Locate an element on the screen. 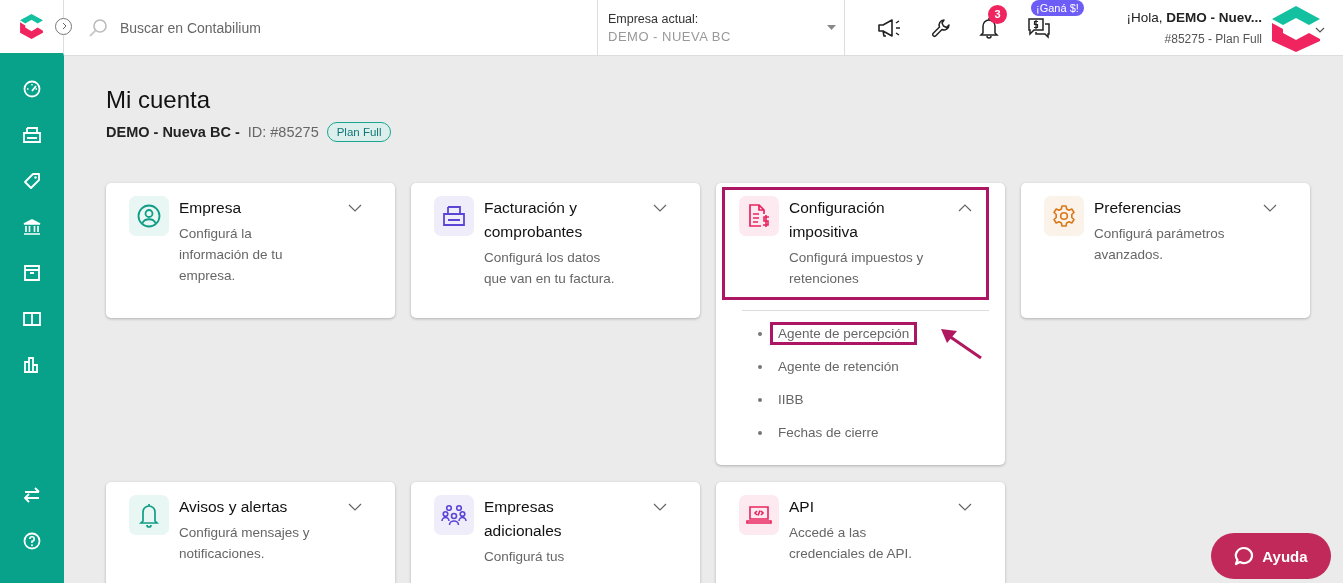 The height and width of the screenshot is (583, 1343). bar-chart-icon is located at coordinates (32, 365).